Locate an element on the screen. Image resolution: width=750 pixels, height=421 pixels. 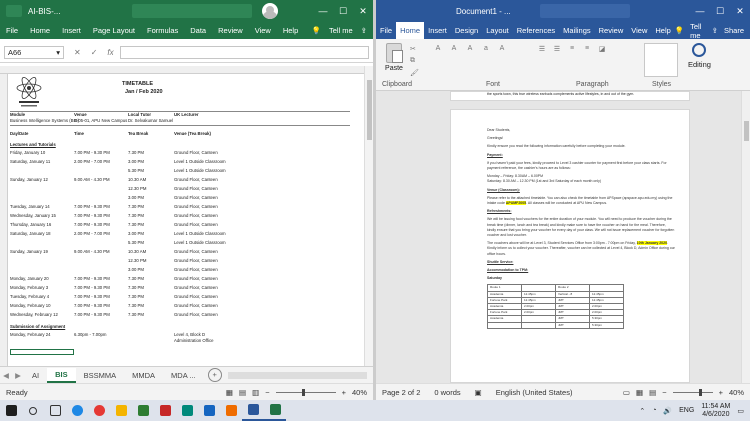
excel-tab-home: Home is located at coordinates (40, 30).